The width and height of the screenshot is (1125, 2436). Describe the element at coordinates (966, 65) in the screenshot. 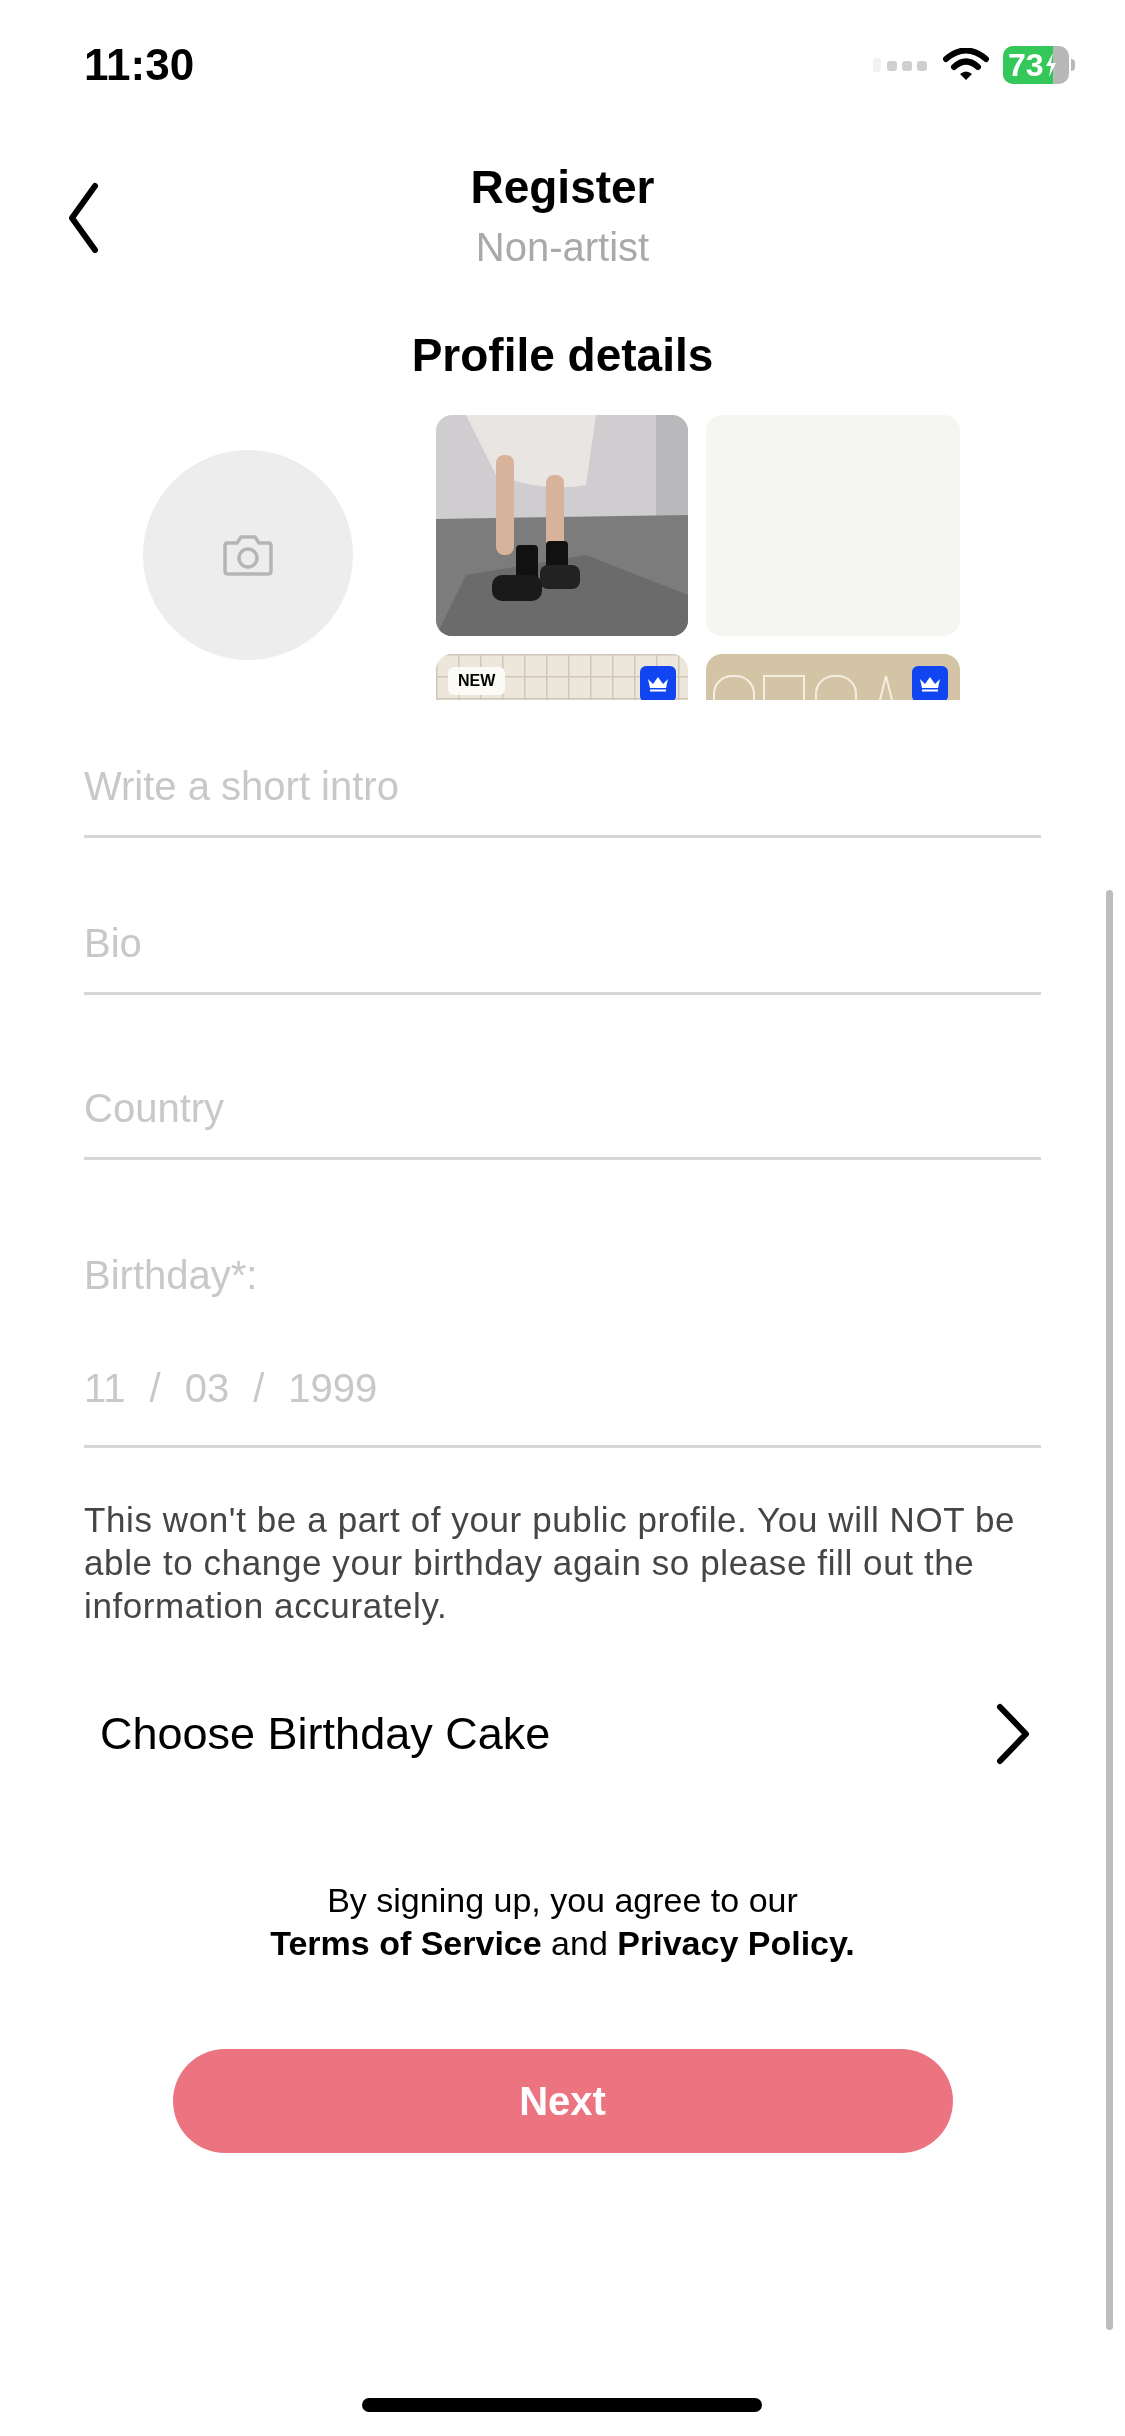

I see `wifi-icon` at that location.